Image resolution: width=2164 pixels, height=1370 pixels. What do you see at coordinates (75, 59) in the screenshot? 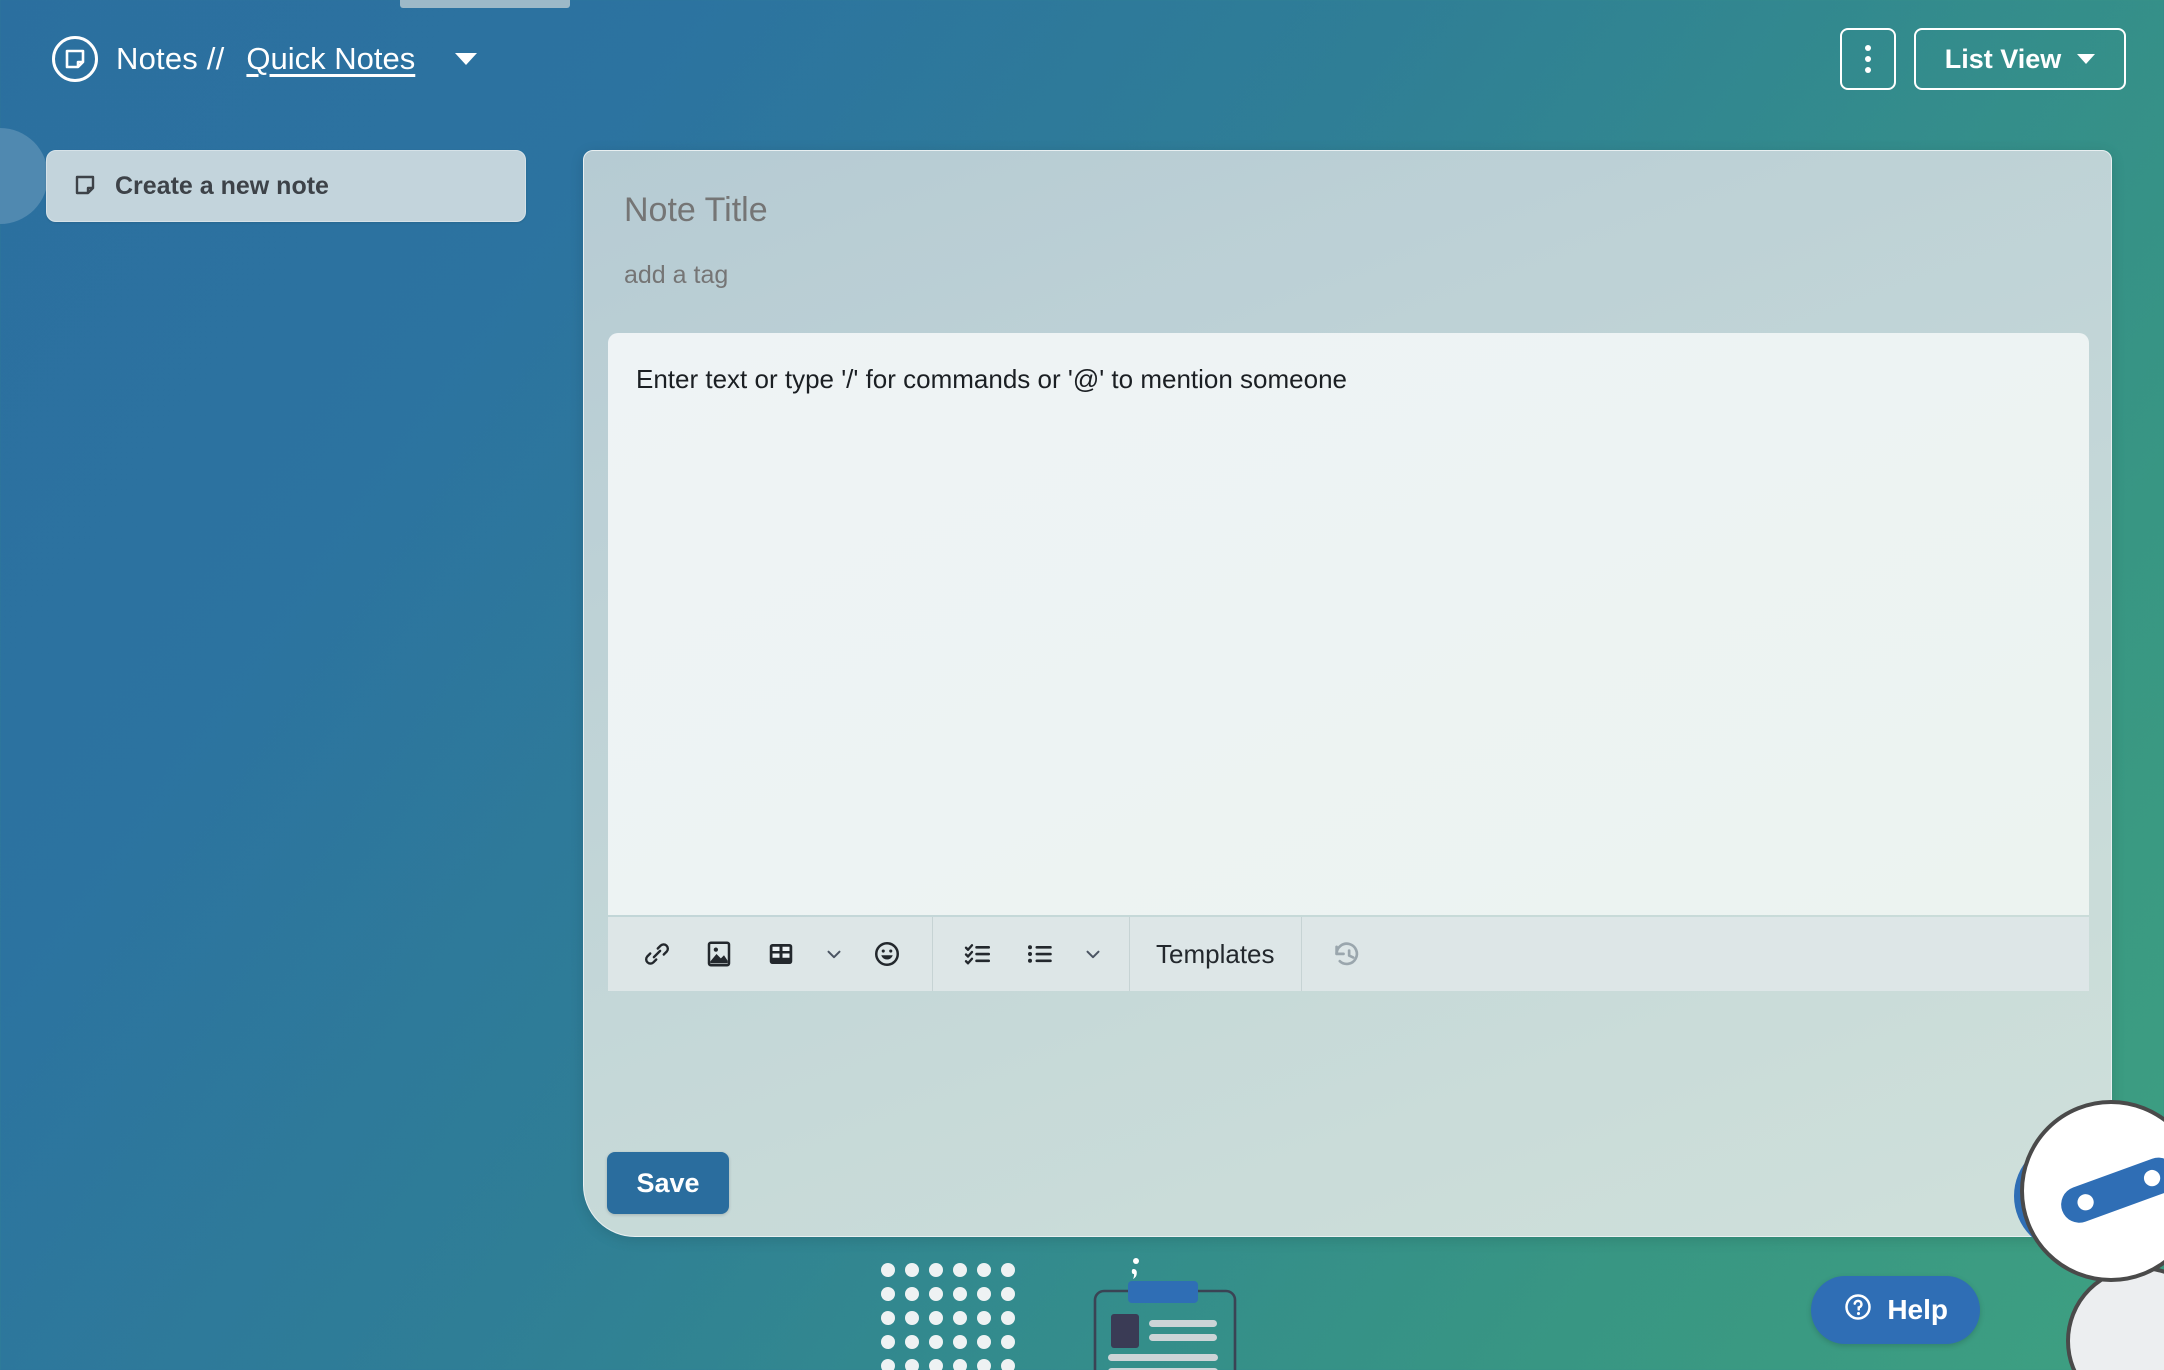
I see `note-logo-icon` at bounding box center [75, 59].